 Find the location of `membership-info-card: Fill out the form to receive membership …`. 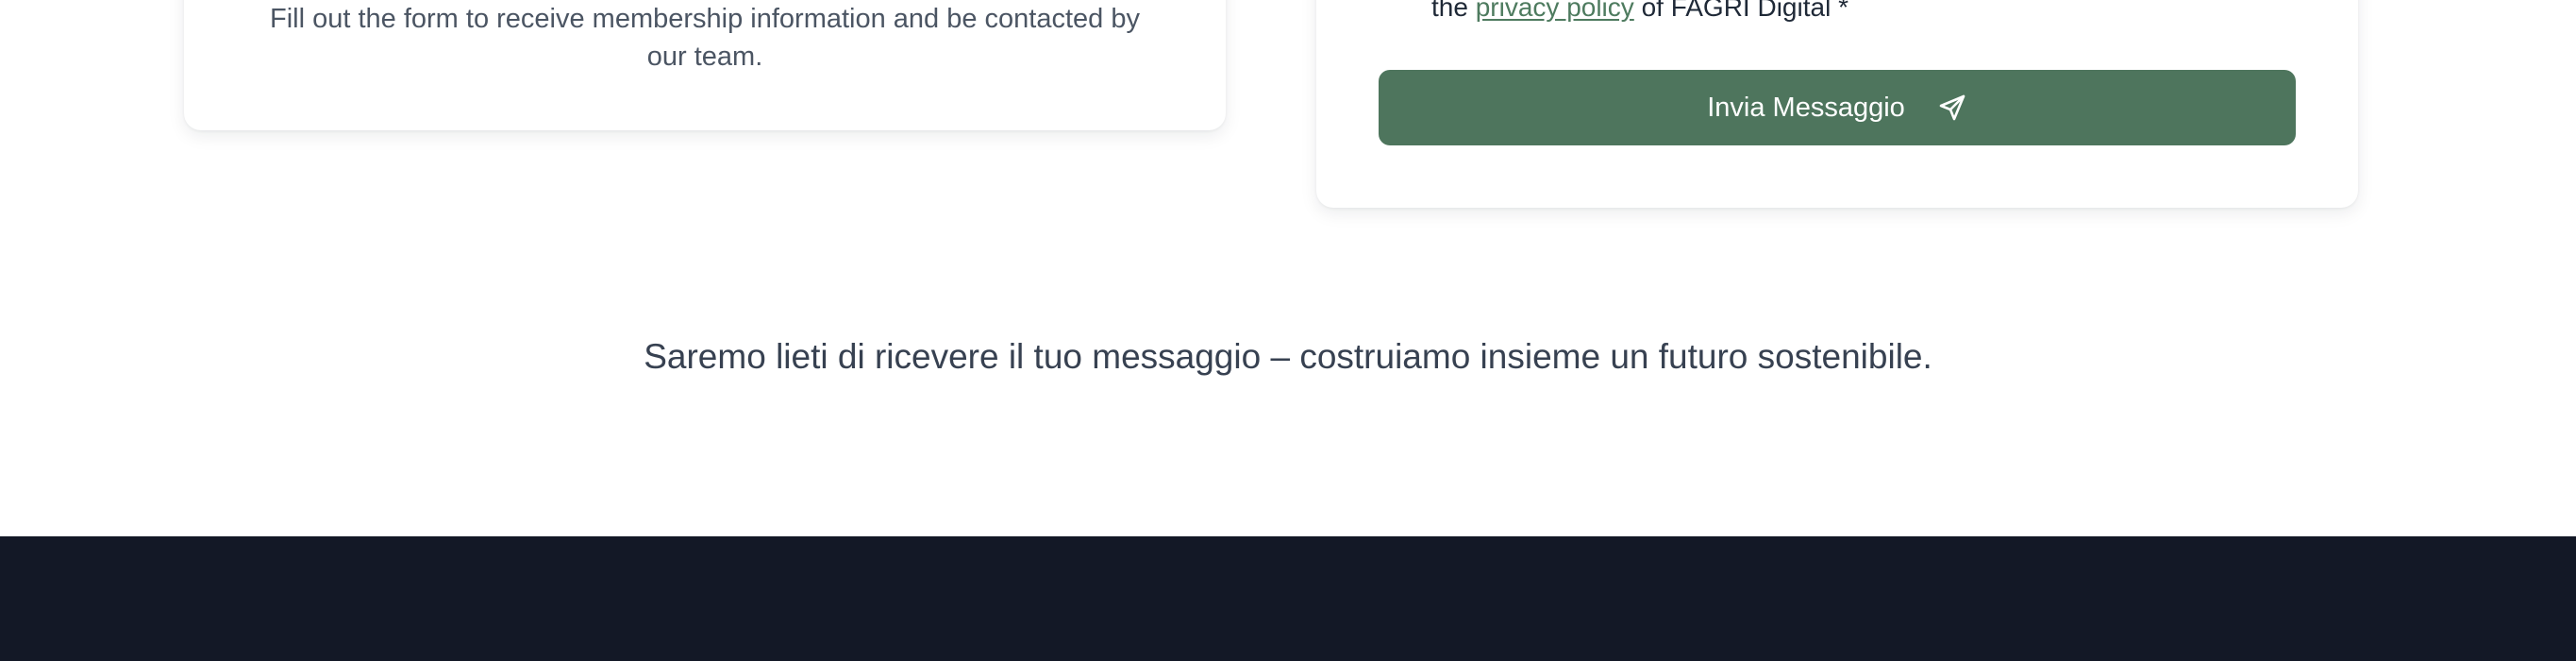

membership-info-card: Fill out the form to receive membership … is located at coordinates (705, 65).